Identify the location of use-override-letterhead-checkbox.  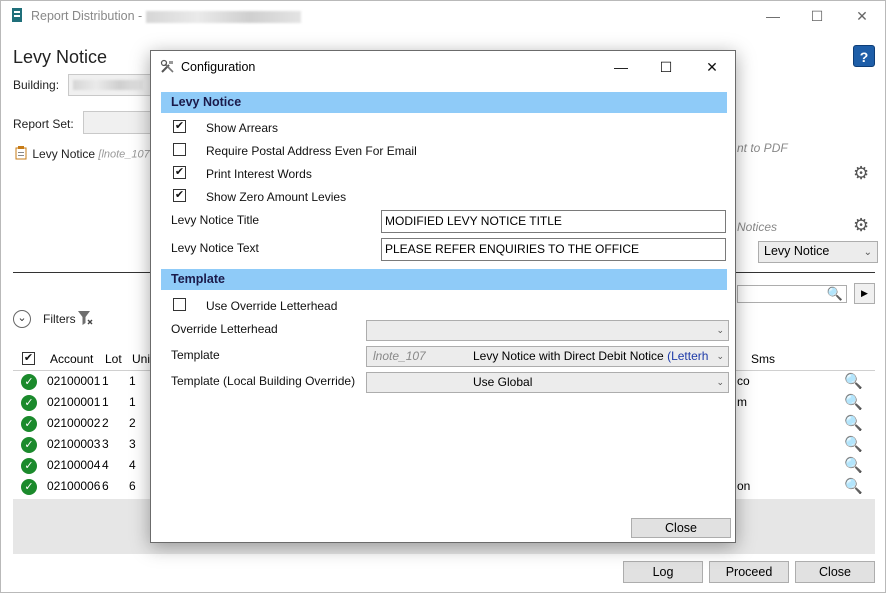
(179, 304).